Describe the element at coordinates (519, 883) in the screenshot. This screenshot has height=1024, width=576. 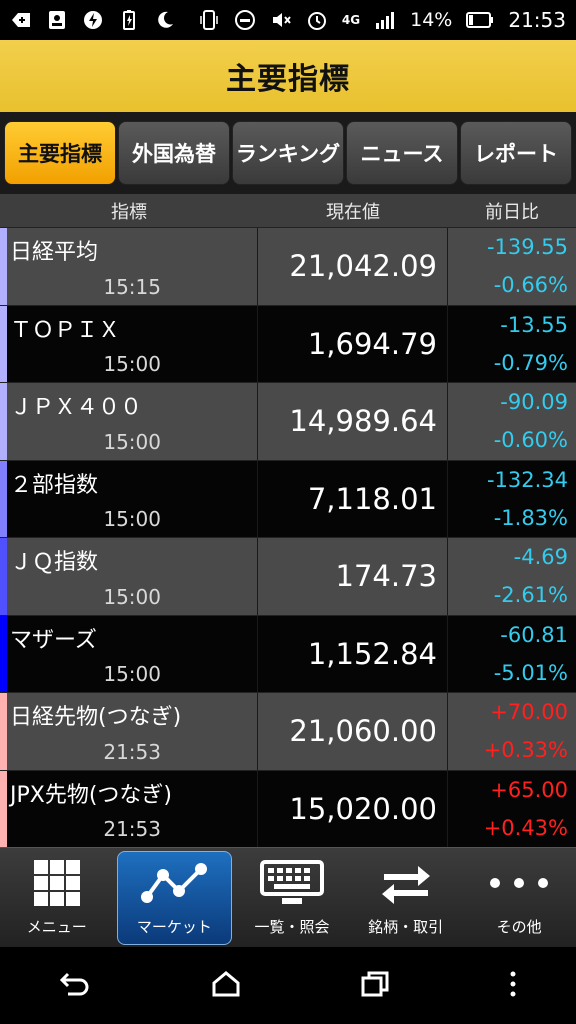
I see `more-dots-icon` at that location.